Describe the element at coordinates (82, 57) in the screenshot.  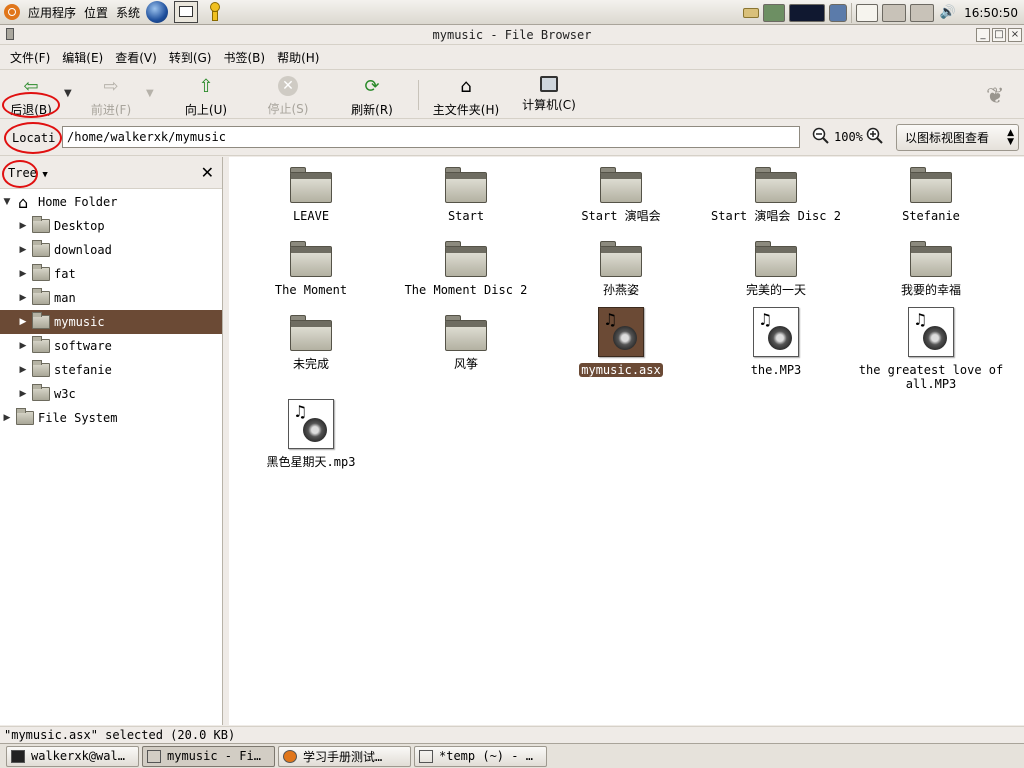
I see `menu-edit: 编辑(E)` at that location.